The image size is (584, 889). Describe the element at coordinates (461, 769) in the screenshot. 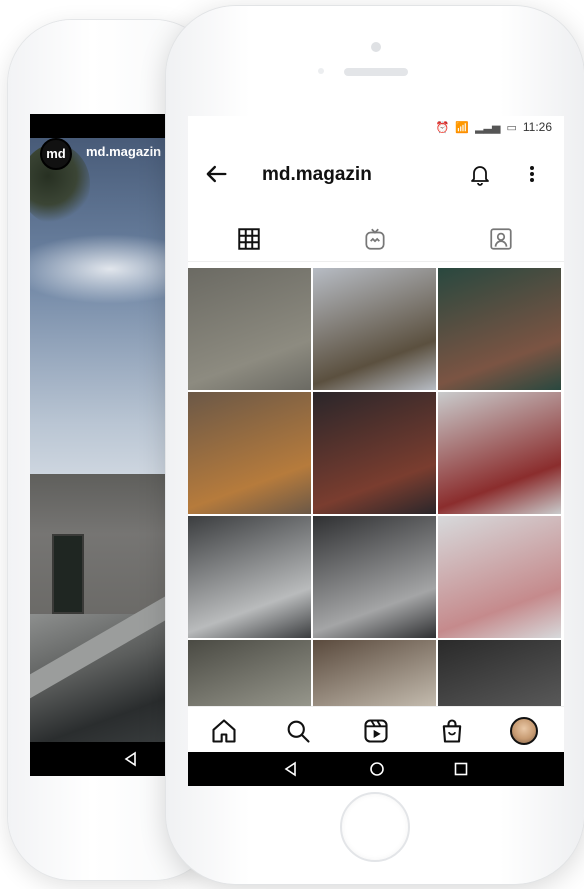

I see `recent-square-icon` at that location.